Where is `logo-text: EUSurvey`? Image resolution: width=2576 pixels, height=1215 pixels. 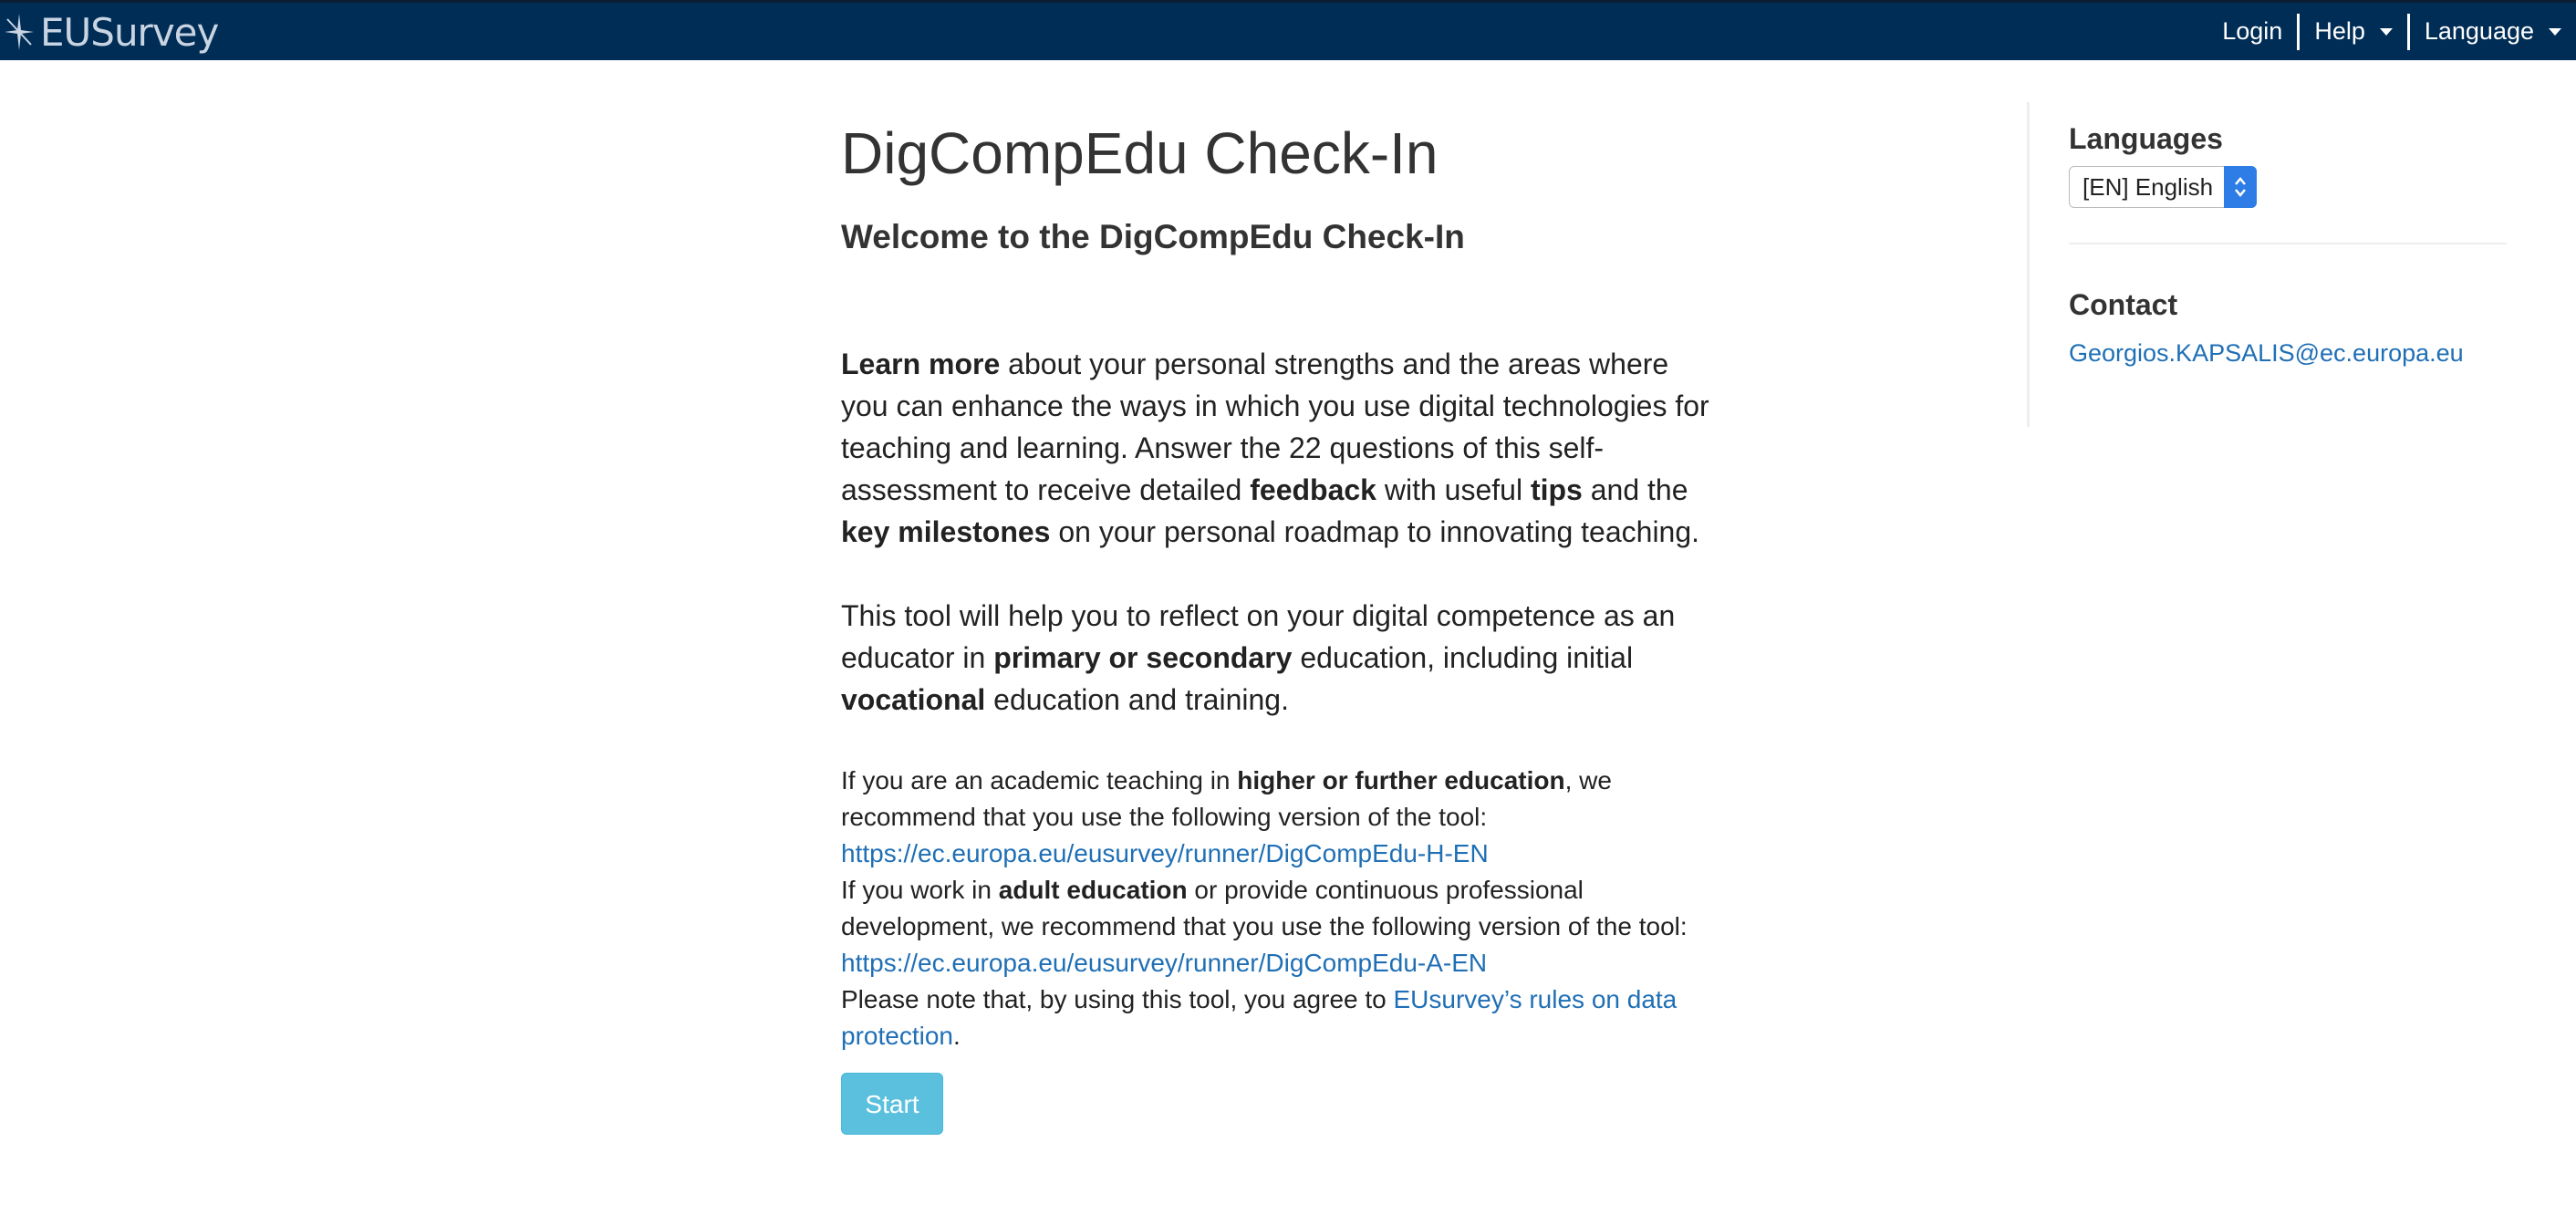
logo-text: EUSurvey is located at coordinates (130, 32).